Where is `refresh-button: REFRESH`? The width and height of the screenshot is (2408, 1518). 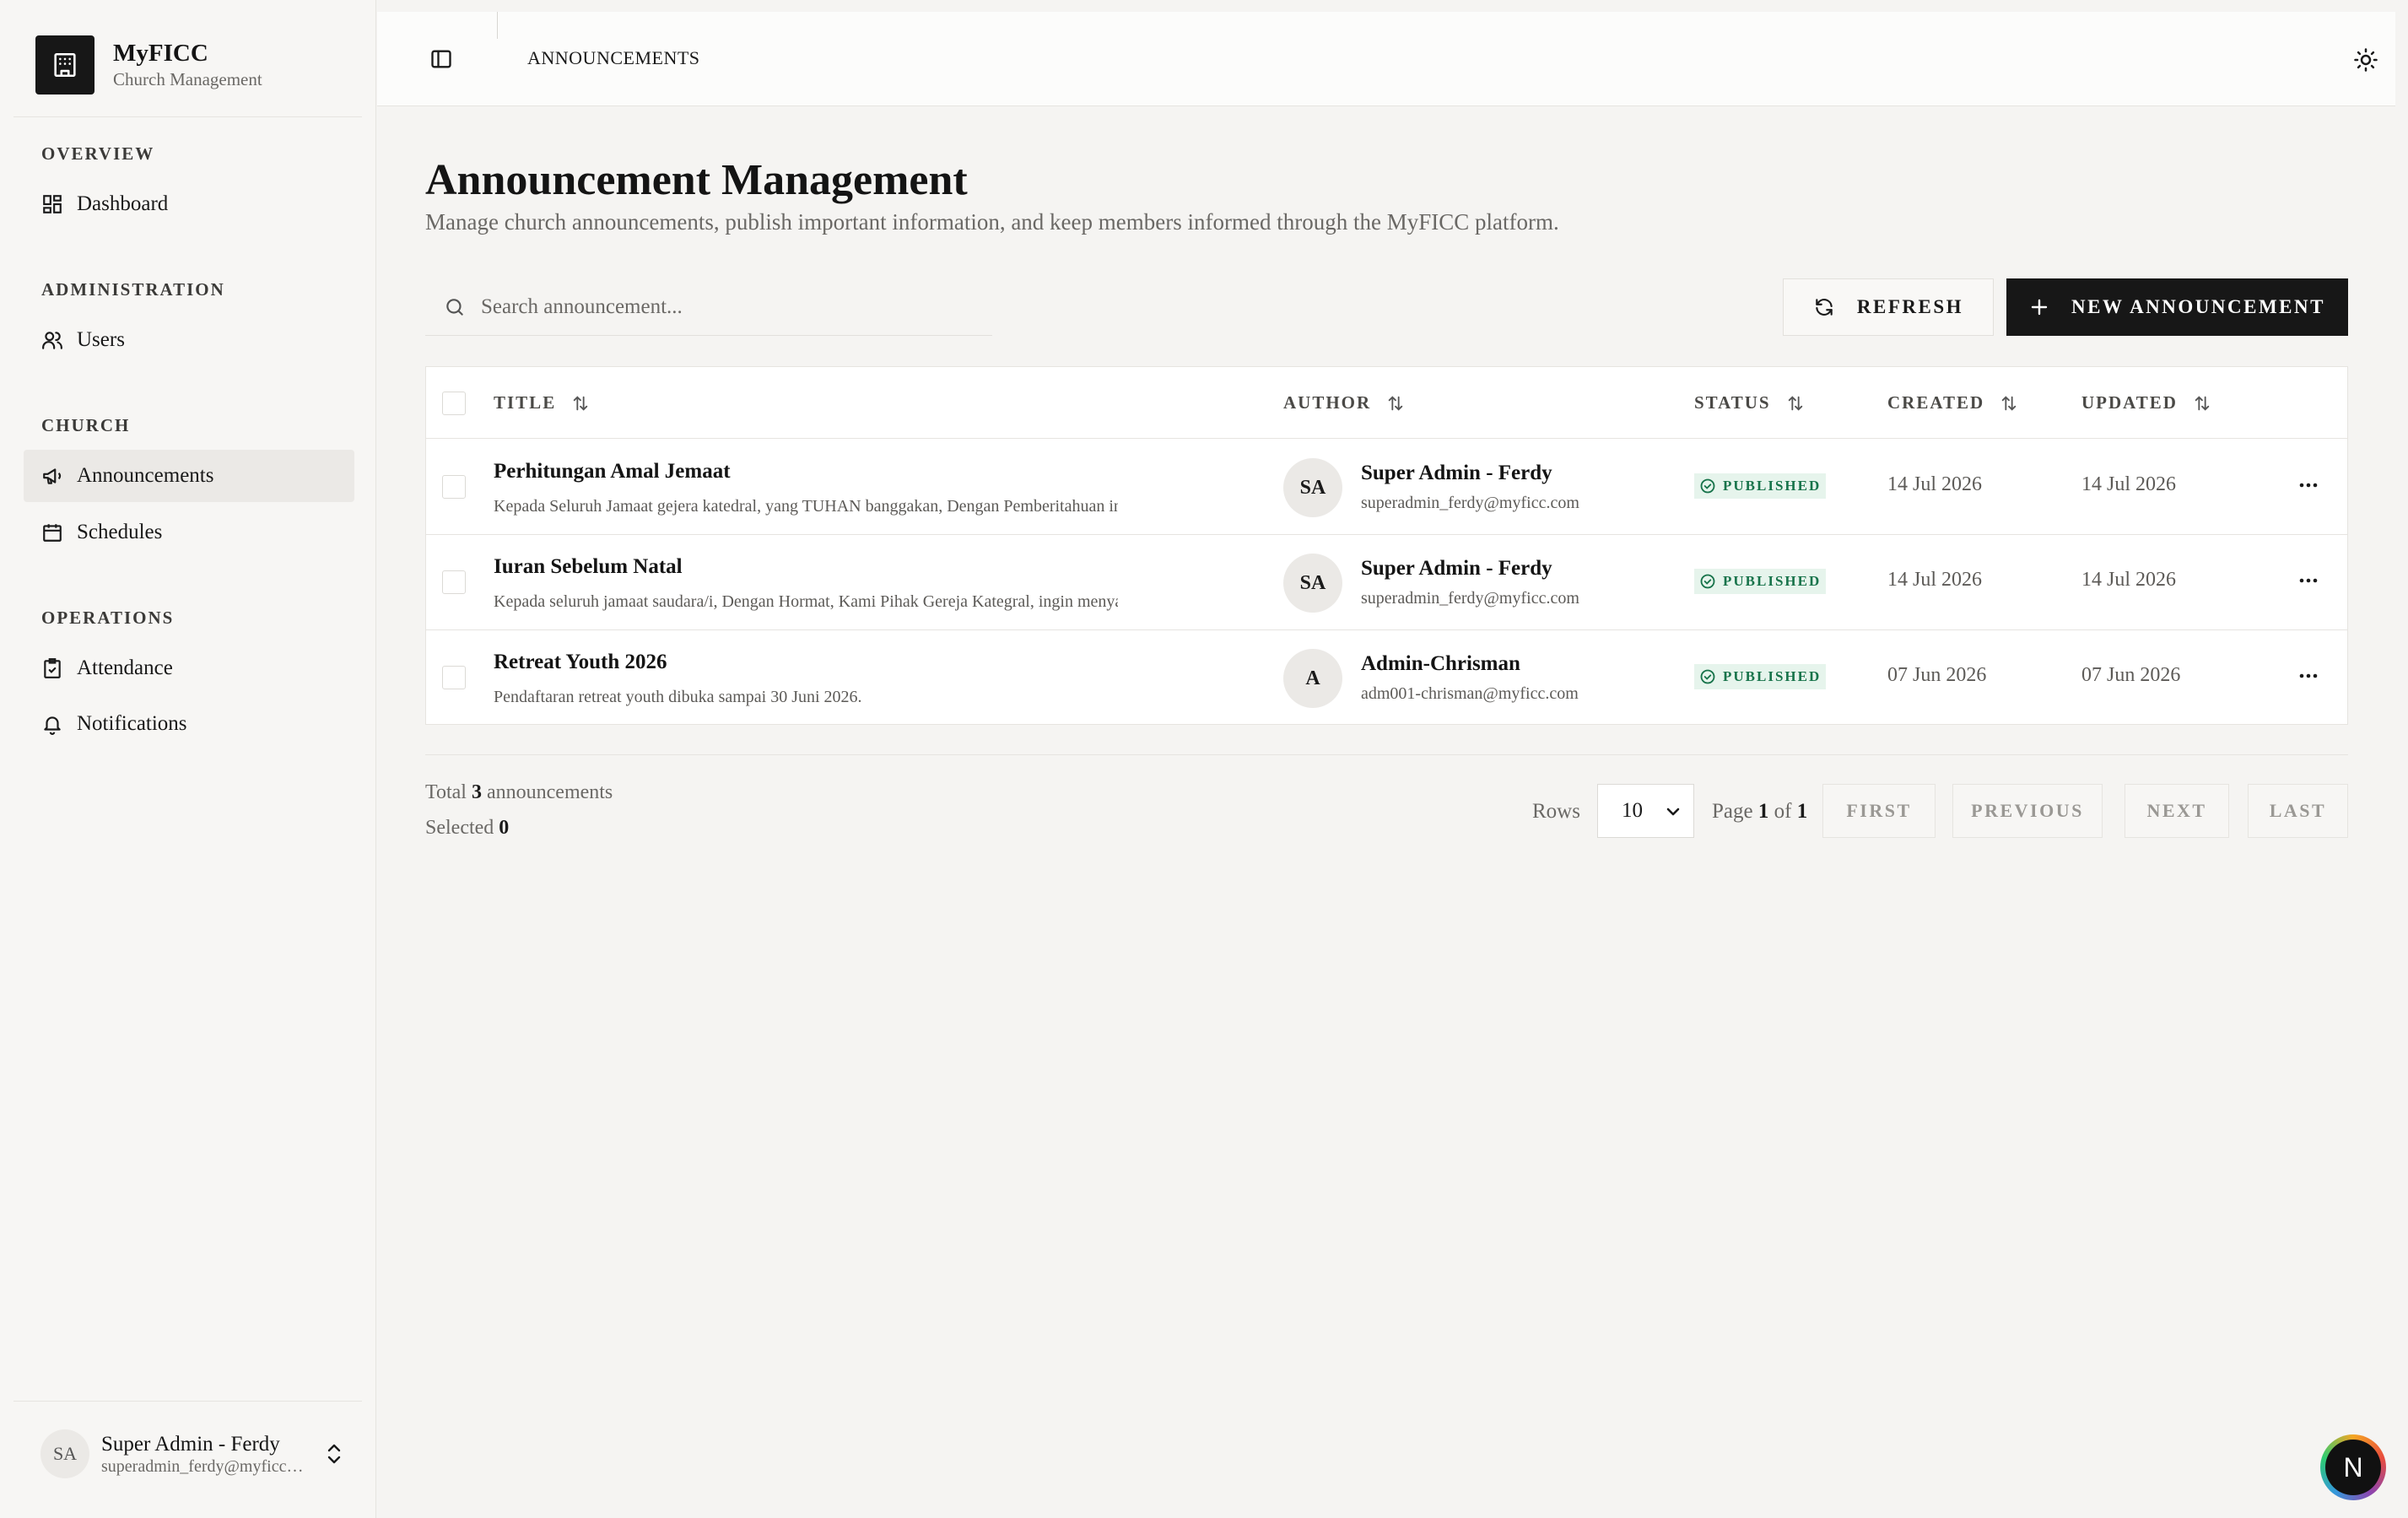 refresh-button: REFRESH is located at coordinates (1889, 307).